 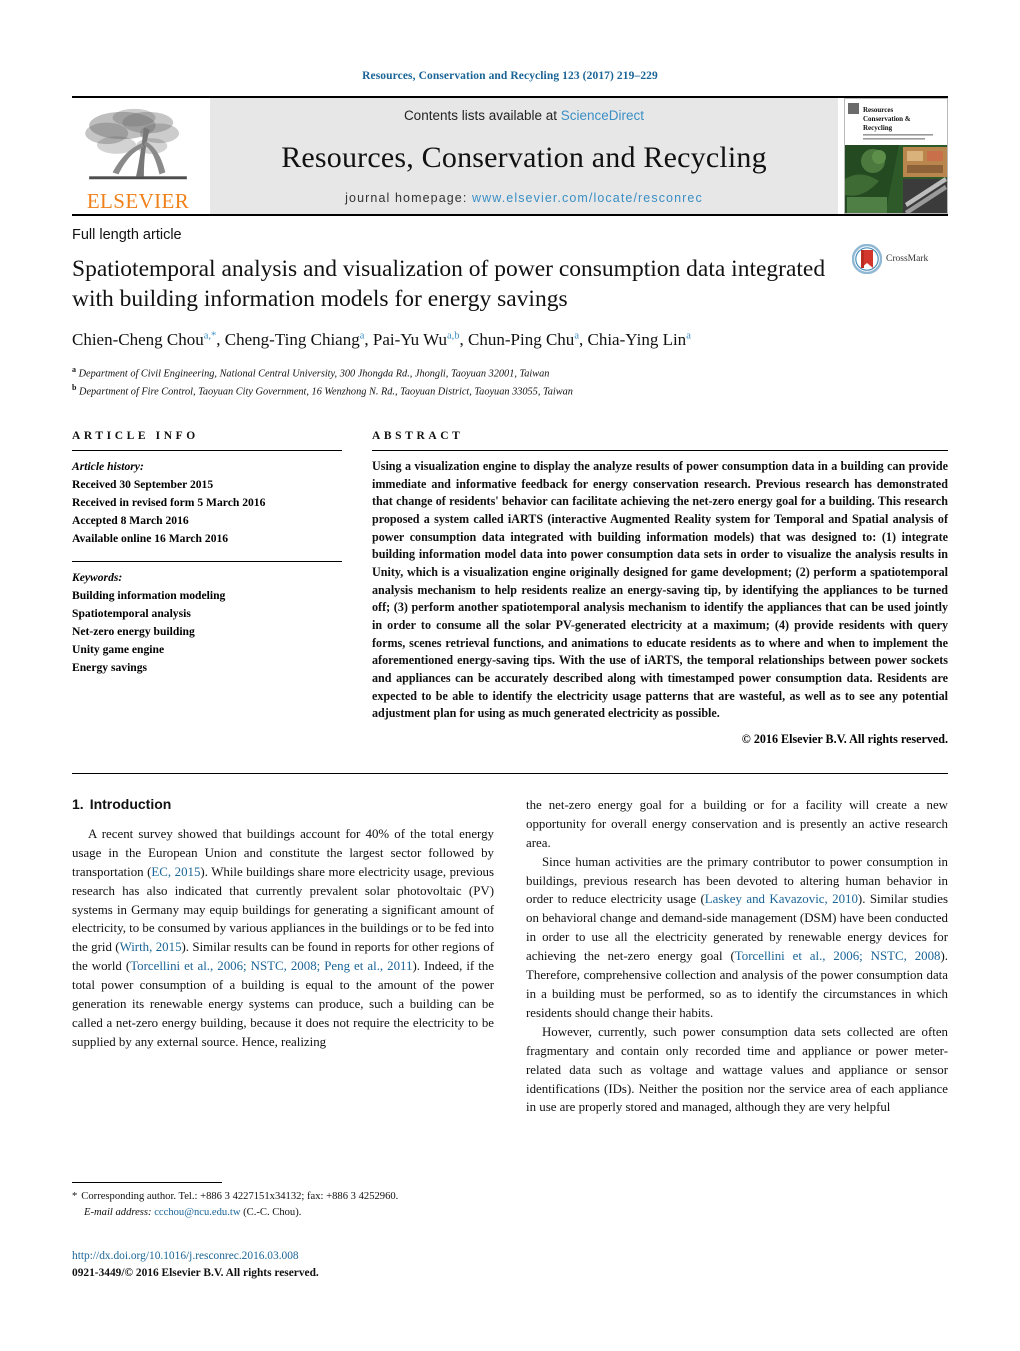 I want to click on list-item: Spatiotemporal analysis, so click(x=131, y=613).